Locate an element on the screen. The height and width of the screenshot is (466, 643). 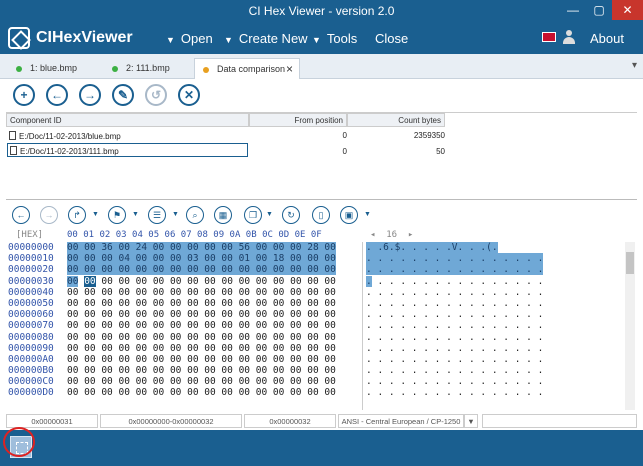
menu-open: ▼ Open is located at coordinates (189, 38).